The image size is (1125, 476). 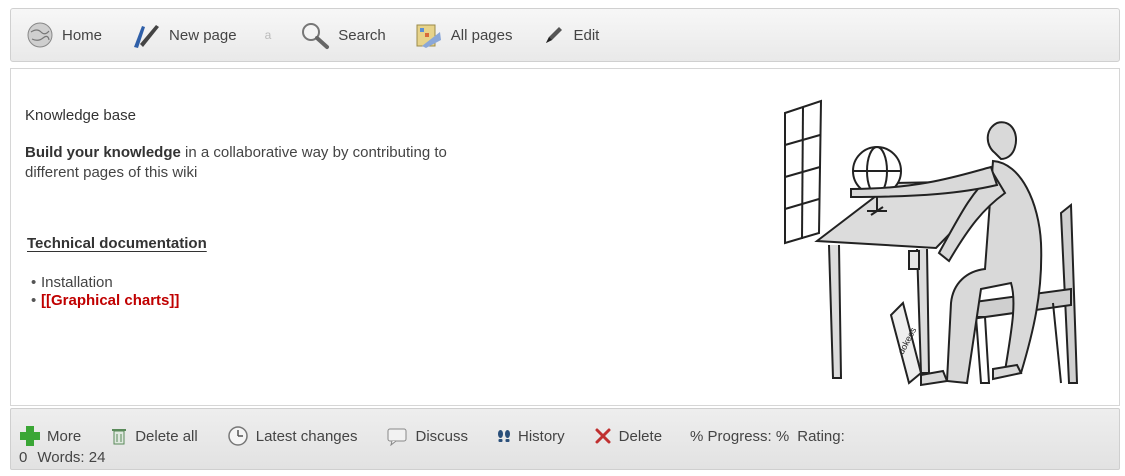 What do you see at coordinates (740, 436) in the screenshot?
I see `progress-text: % Progress: %` at bounding box center [740, 436].